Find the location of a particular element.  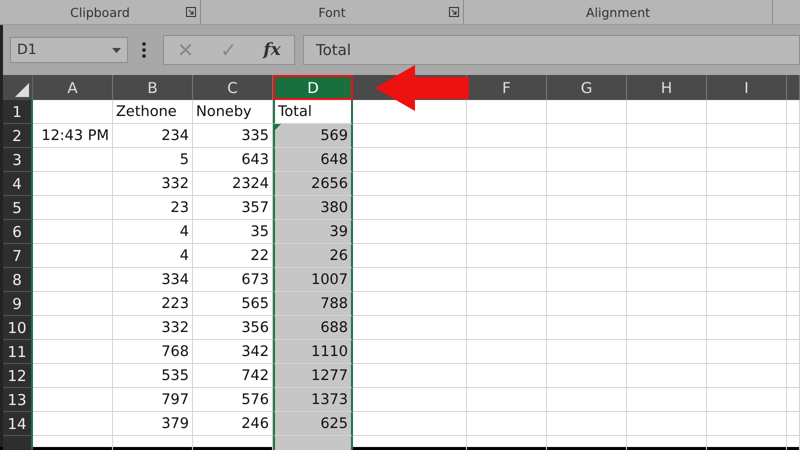

row-header: 8 is located at coordinates (18, 280).